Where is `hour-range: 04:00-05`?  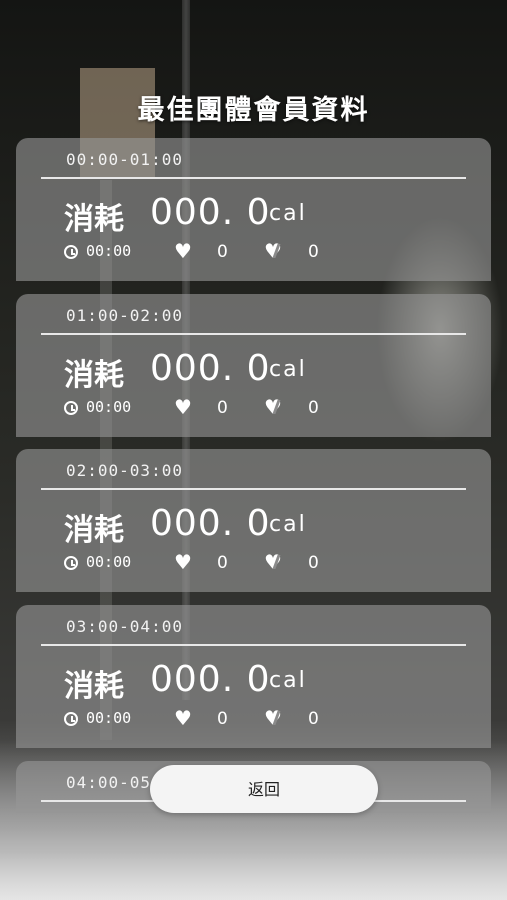 hour-range: 04:00-05 is located at coordinates (109, 782).